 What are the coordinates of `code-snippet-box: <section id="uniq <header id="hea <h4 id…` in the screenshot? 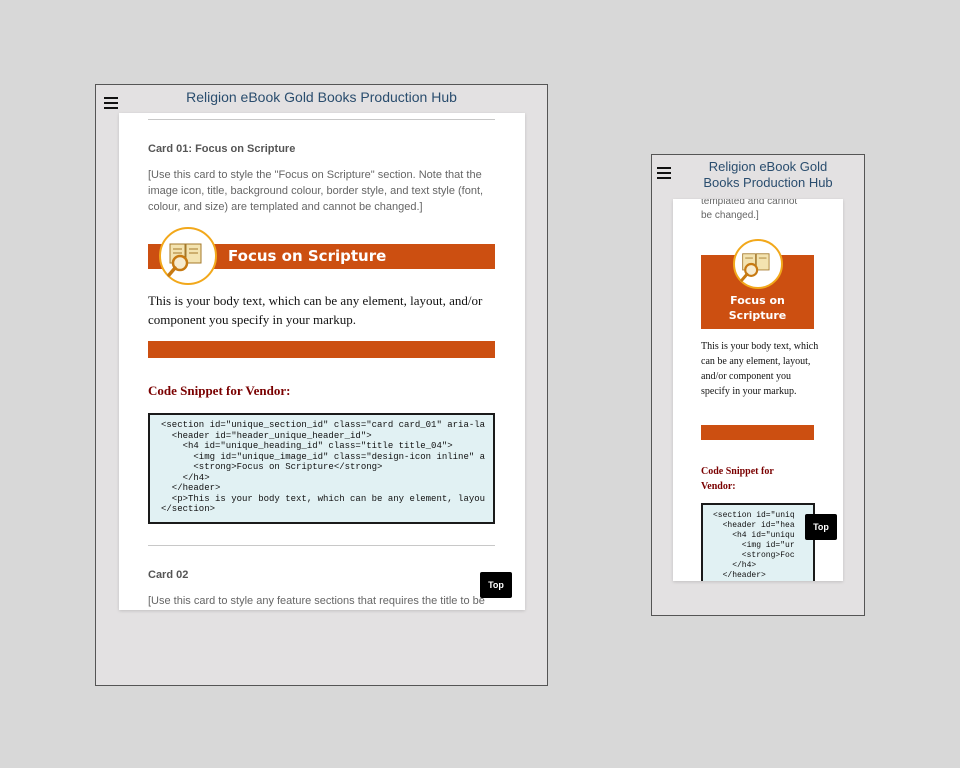 It's located at (758, 542).